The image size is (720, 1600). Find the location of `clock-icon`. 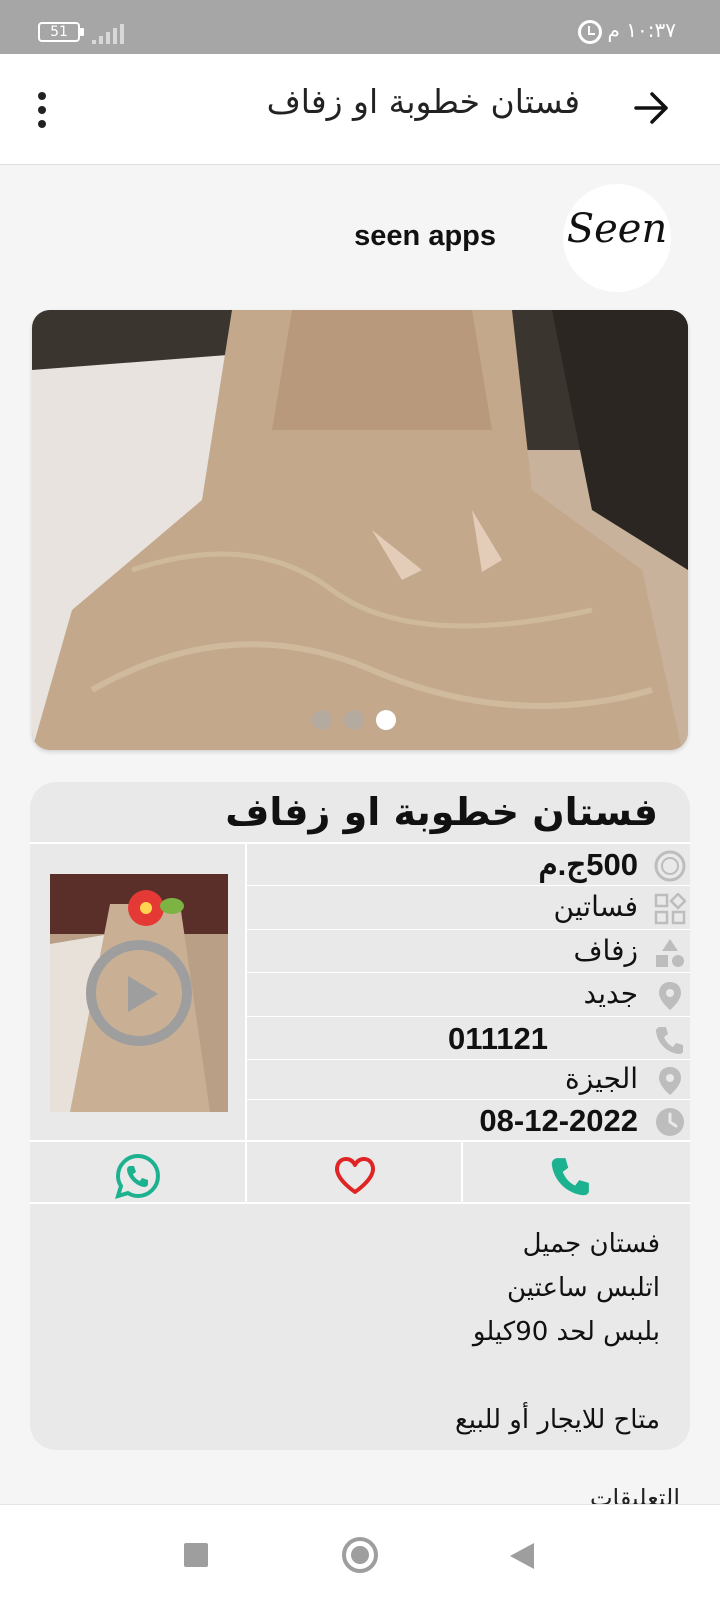

clock-icon is located at coordinates (670, 1122).